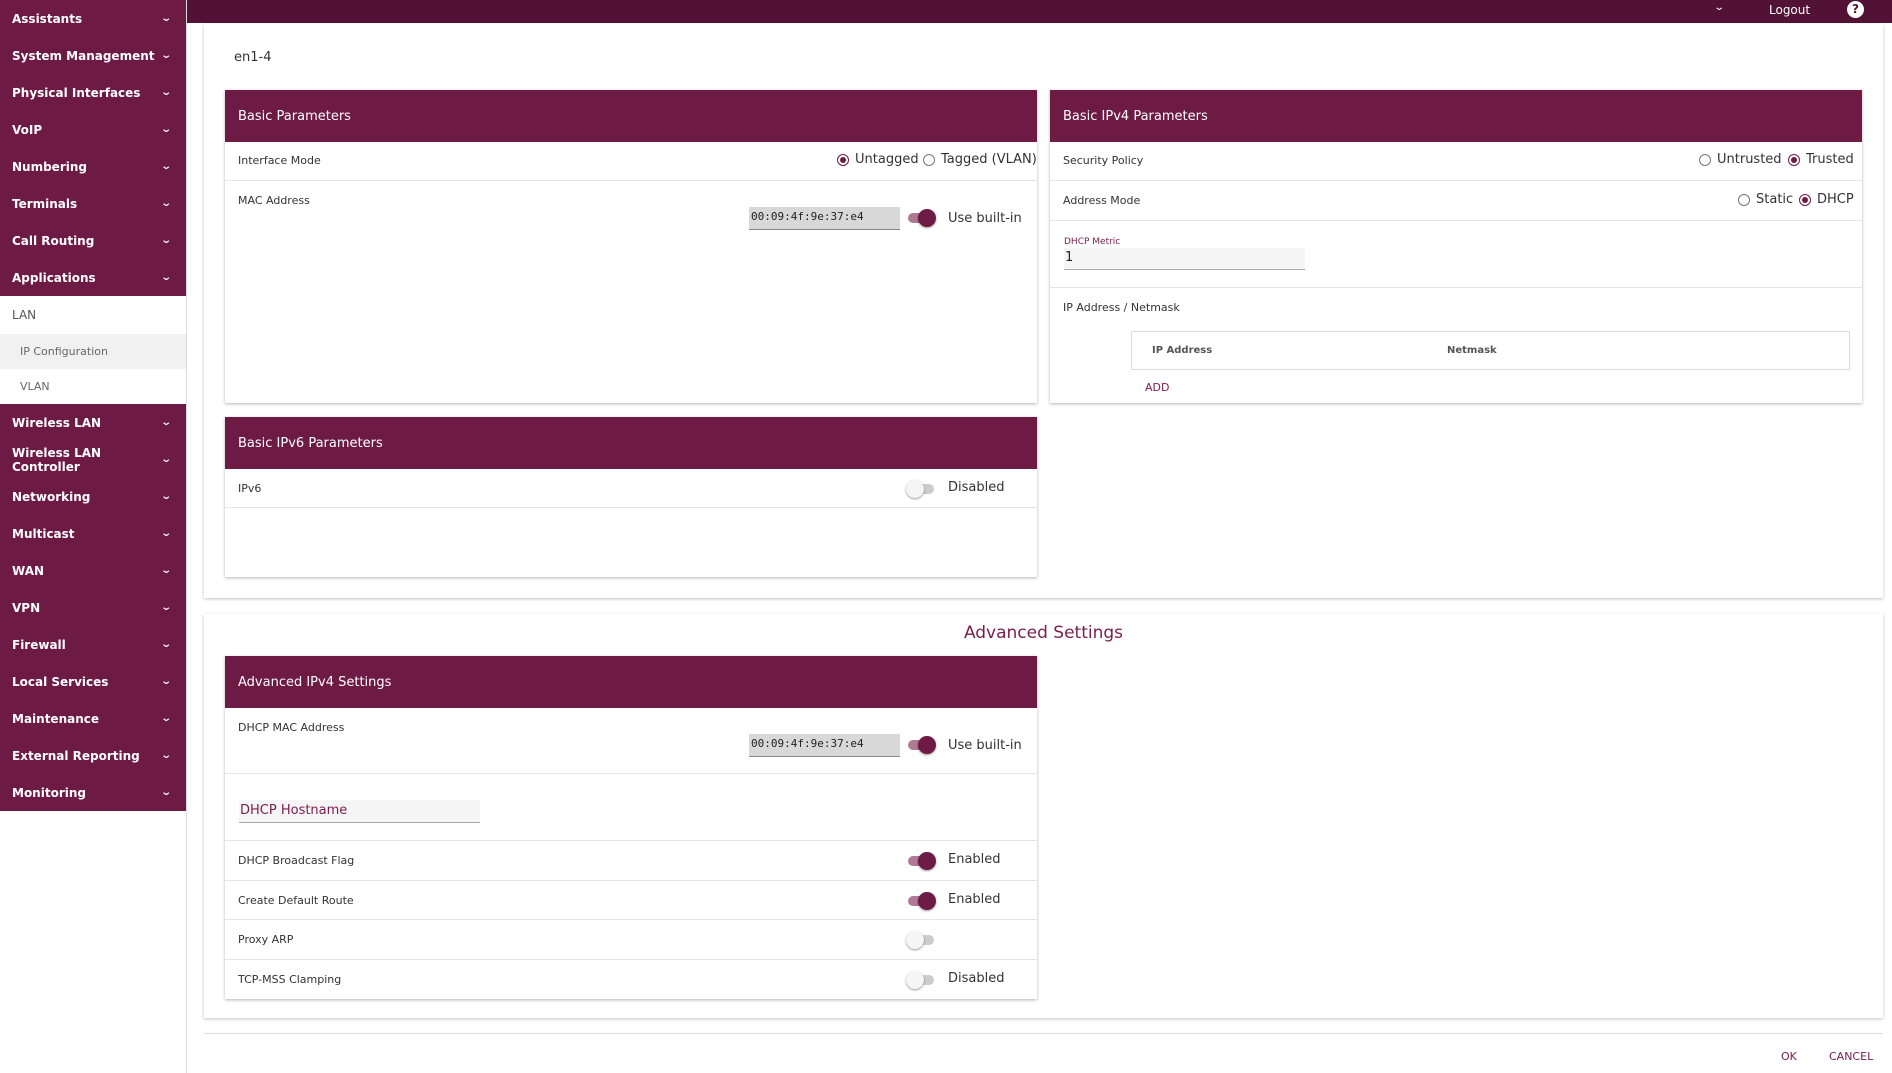 Image resolution: width=1892 pixels, height=1073 pixels. I want to click on radio-untagged: Untagged, so click(878, 159).